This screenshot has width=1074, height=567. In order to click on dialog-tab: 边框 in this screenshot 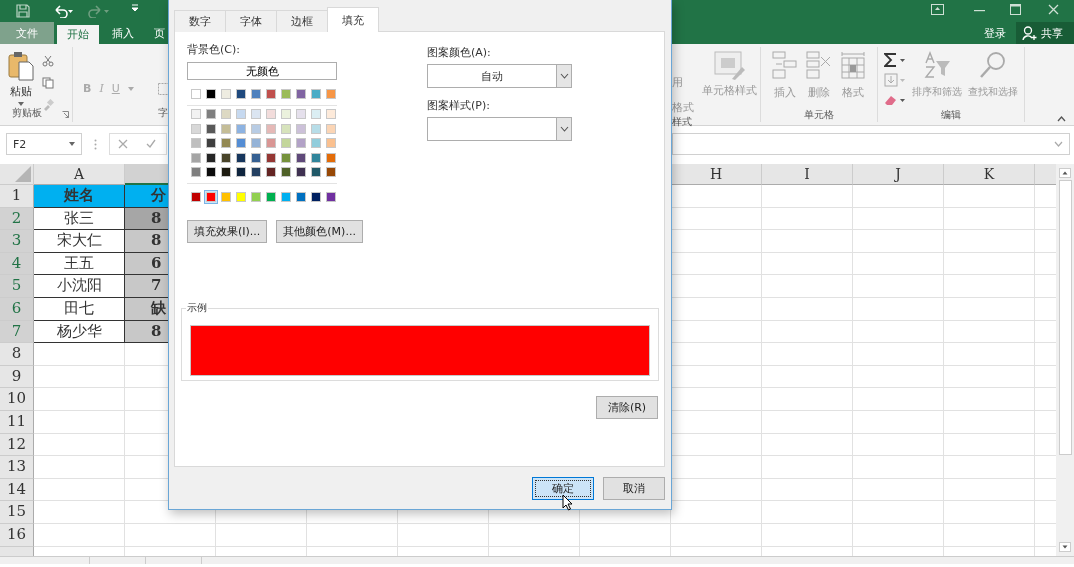, I will do `click(302, 21)`.